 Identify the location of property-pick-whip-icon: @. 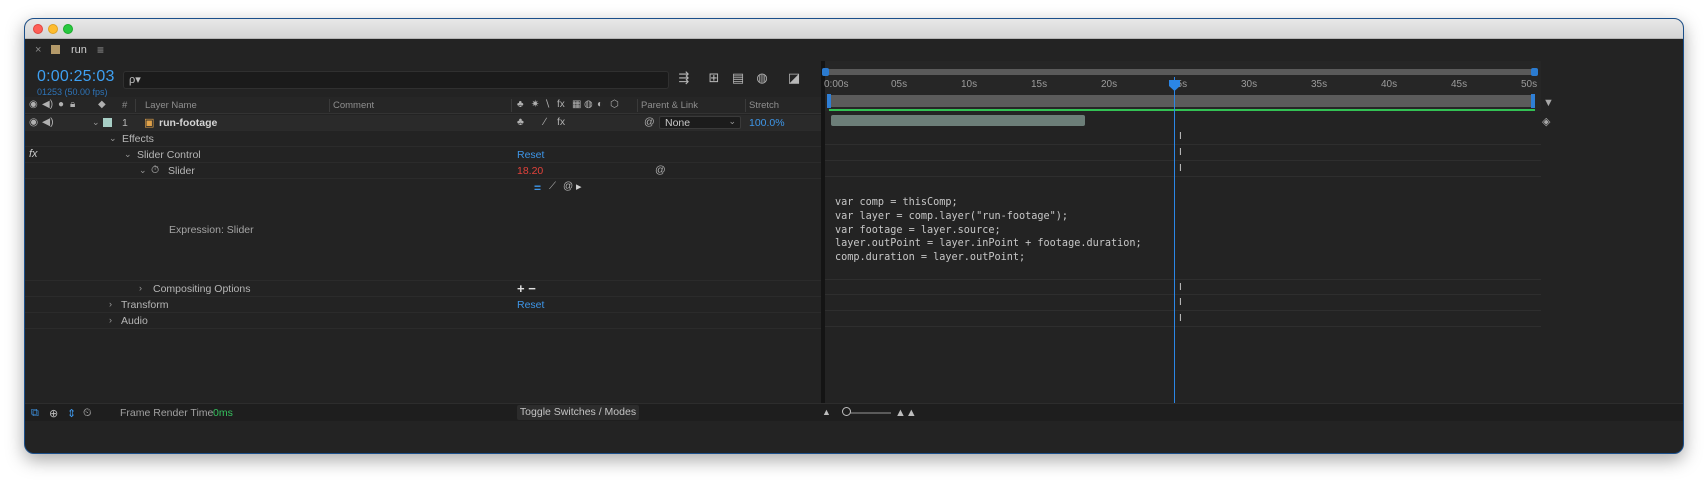
(660, 170).